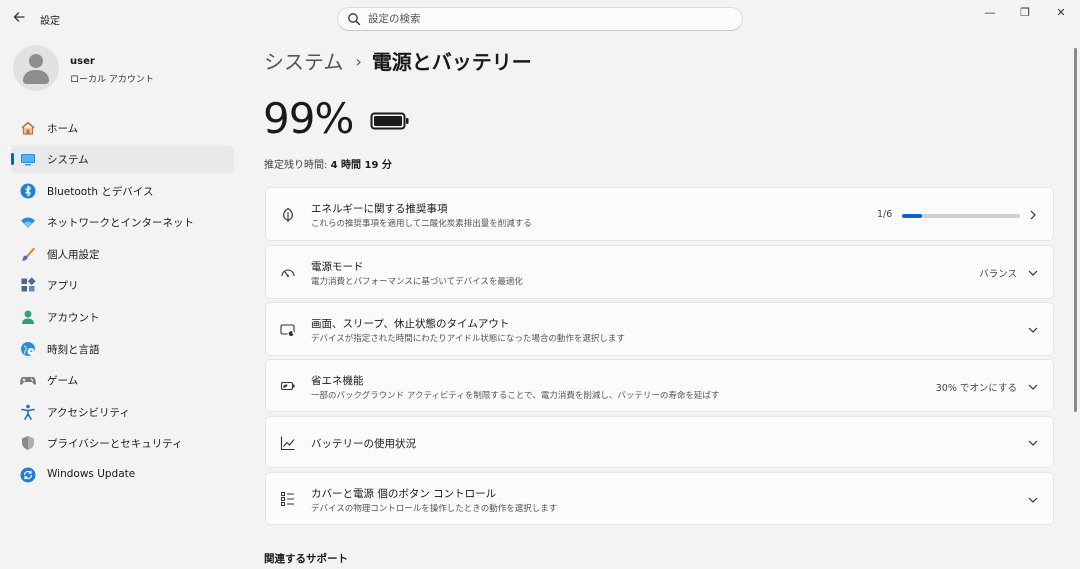  What do you see at coordinates (112, 80) in the screenshot?
I see `profile-account-type: ローカル アカウント` at bounding box center [112, 80].